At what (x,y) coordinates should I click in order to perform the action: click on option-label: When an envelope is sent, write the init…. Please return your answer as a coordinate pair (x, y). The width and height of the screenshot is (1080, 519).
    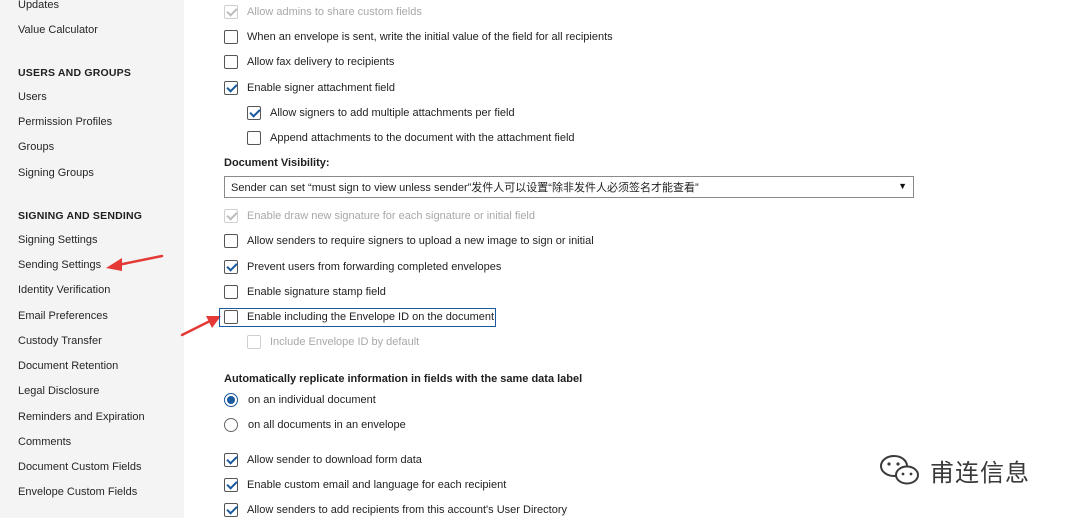
    Looking at the image, I should click on (430, 37).